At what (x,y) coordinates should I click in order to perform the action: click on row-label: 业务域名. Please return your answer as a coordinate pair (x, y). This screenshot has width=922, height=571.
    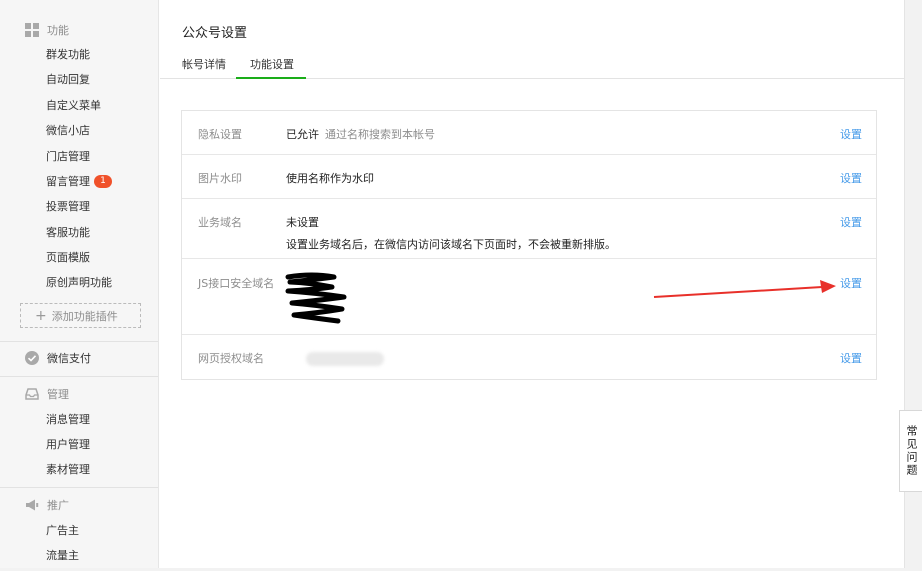
    Looking at the image, I should click on (220, 222).